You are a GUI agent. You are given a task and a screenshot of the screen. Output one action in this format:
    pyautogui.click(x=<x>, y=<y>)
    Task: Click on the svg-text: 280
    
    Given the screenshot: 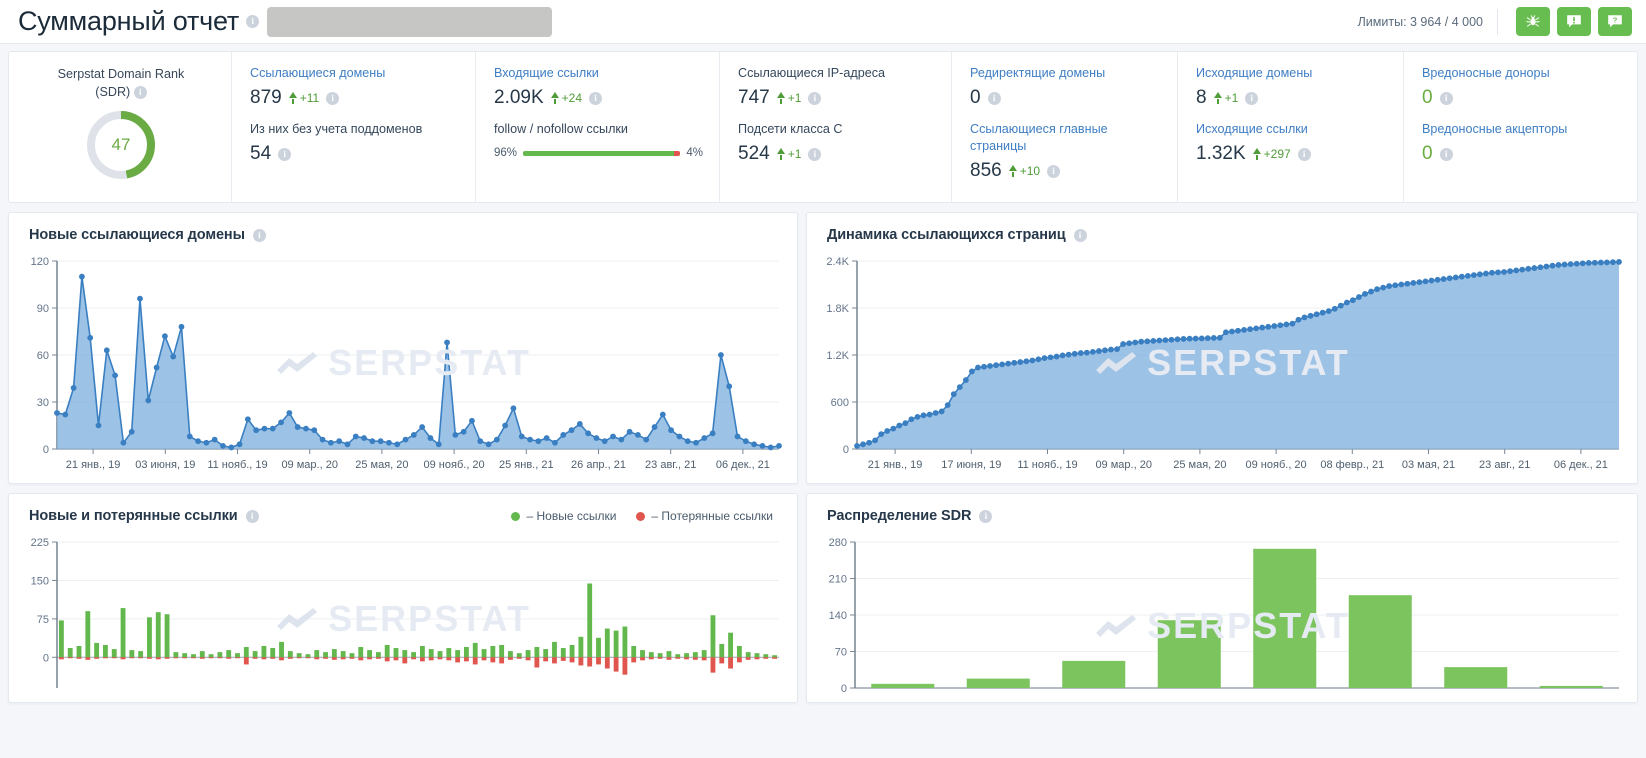 What is the action you would take?
    pyautogui.click(x=838, y=543)
    